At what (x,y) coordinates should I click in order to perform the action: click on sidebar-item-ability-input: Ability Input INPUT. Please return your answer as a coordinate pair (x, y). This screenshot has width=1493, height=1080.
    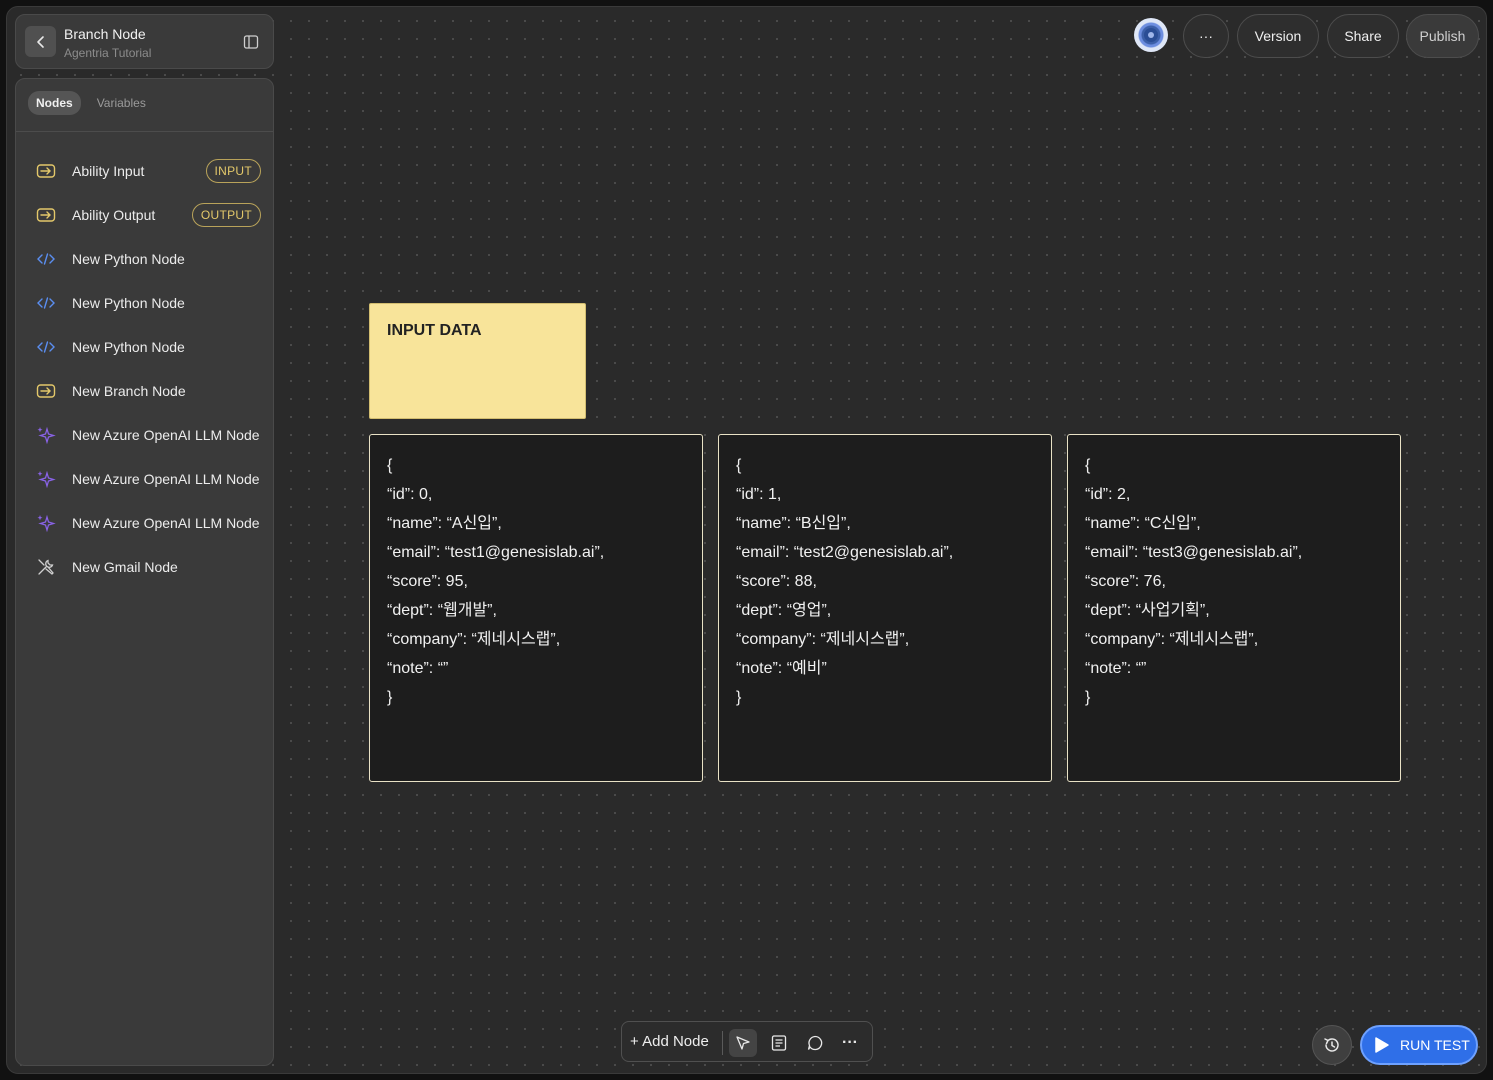
    Looking at the image, I should click on (144, 171).